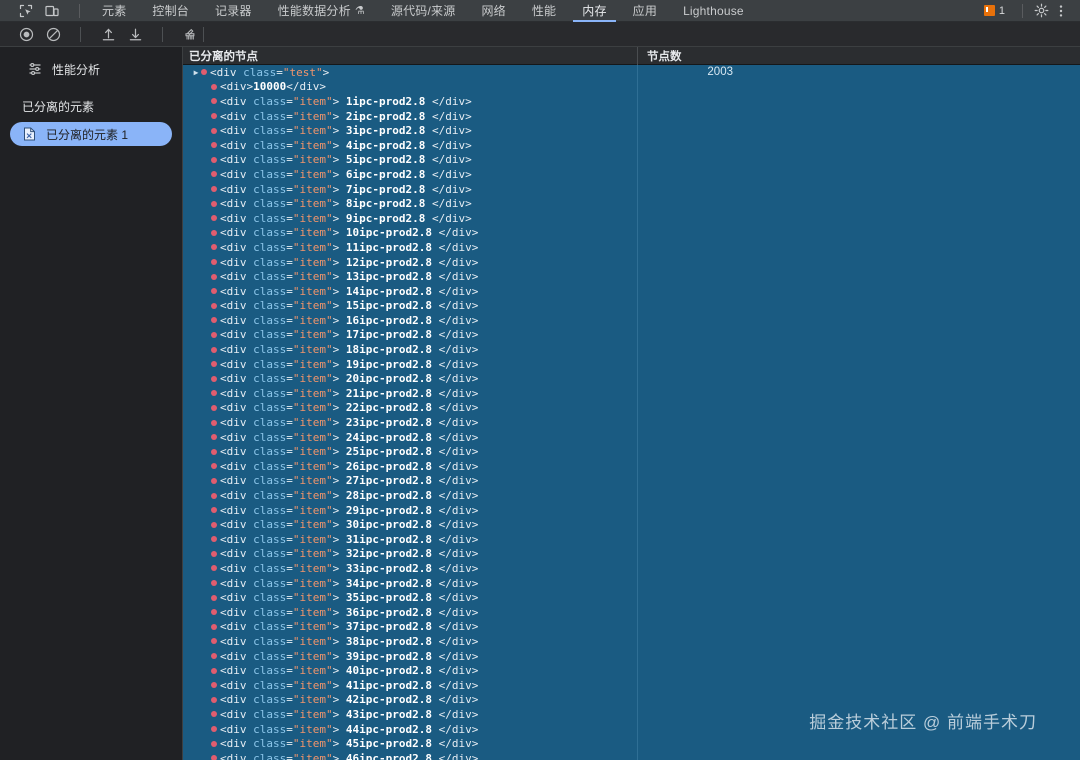 The image size is (1080, 760). Describe the element at coordinates (631, 130) in the screenshot. I see `table-row: <div class="item"> 3ipc-prod2.8 </div>` at that location.